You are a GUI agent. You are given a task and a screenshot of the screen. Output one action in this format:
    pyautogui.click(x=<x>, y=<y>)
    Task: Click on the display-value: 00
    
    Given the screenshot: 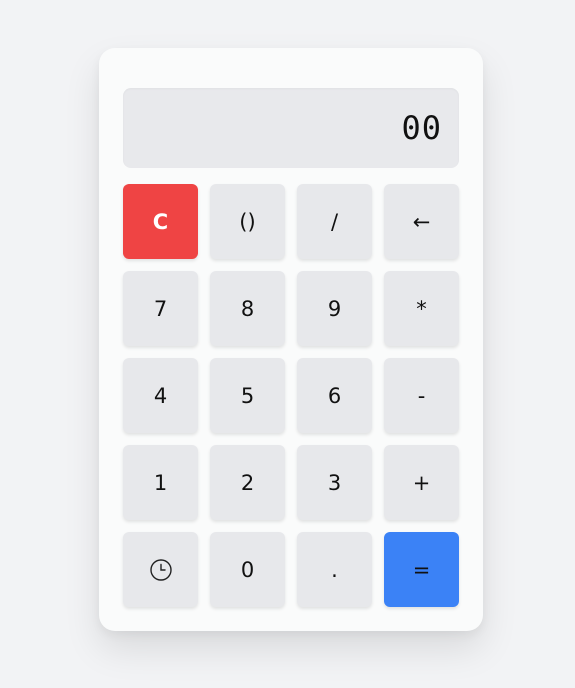 What is the action you would take?
    pyautogui.click(x=421, y=128)
    